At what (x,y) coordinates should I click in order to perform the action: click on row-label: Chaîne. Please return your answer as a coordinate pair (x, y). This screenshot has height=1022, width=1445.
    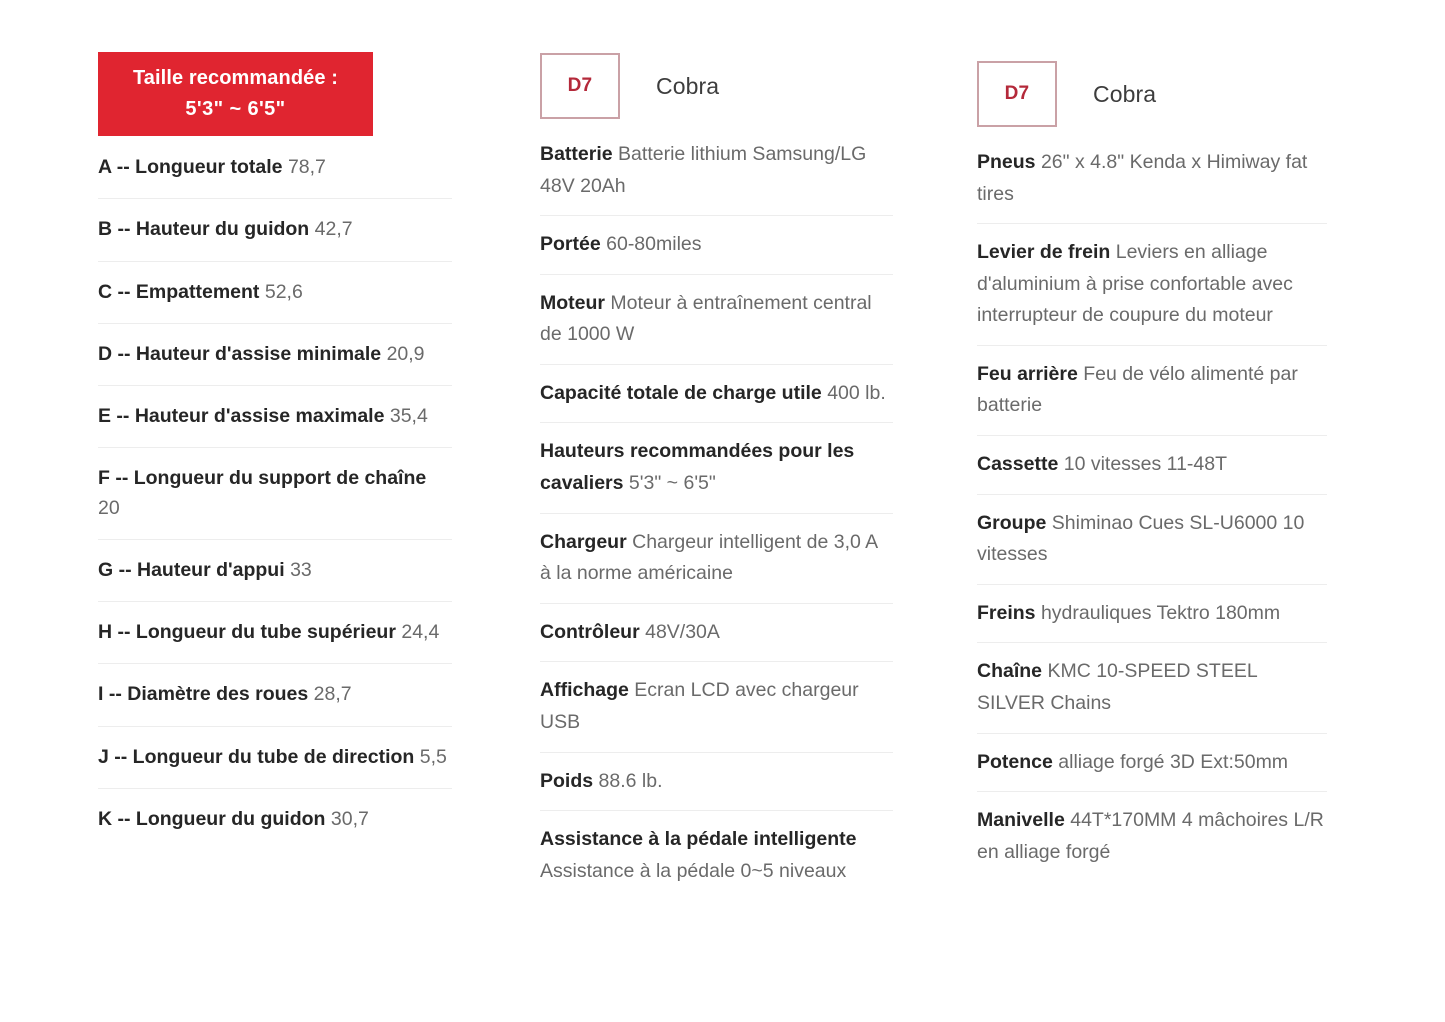
    Looking at the image, I should click on (1010, 671).